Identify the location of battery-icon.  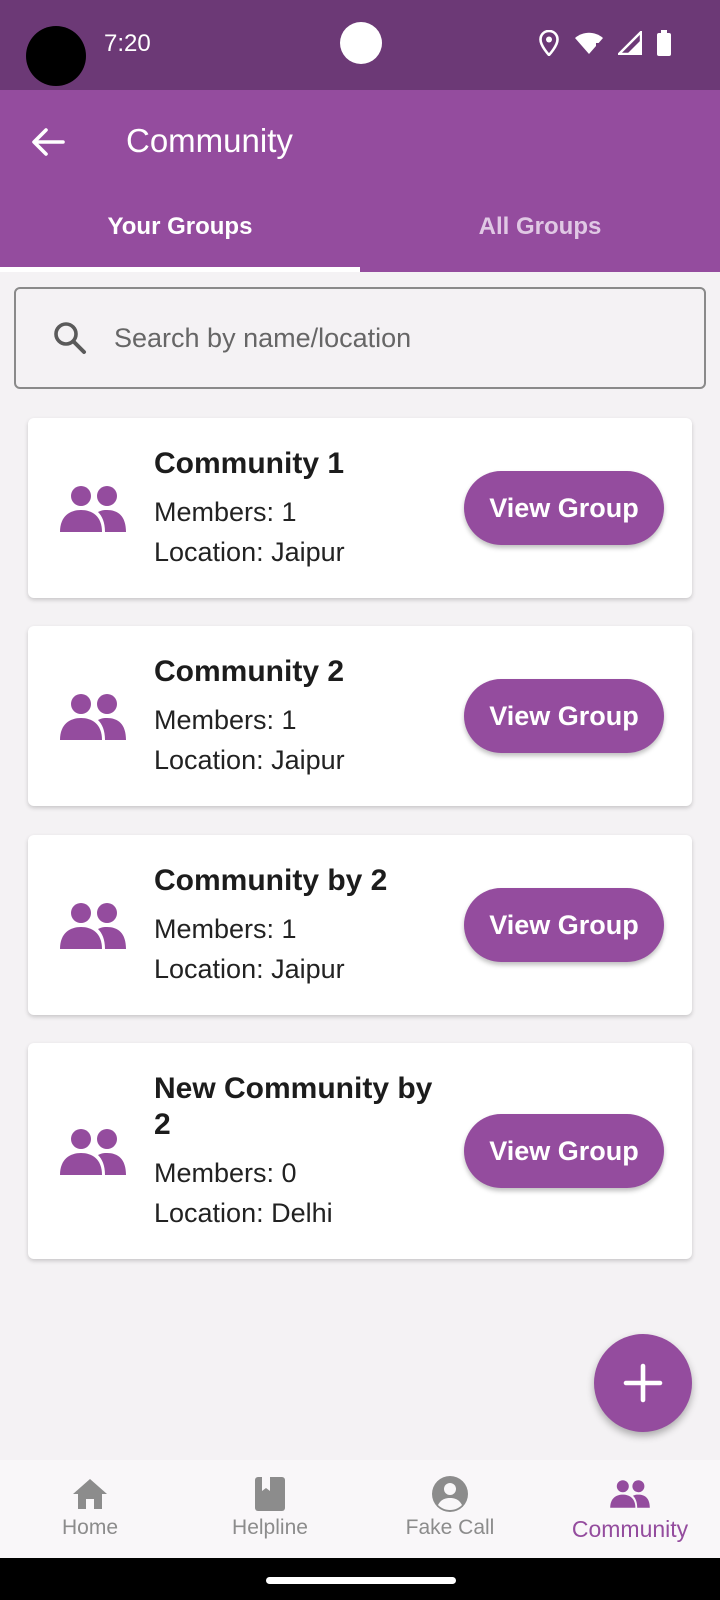
(664, 43).